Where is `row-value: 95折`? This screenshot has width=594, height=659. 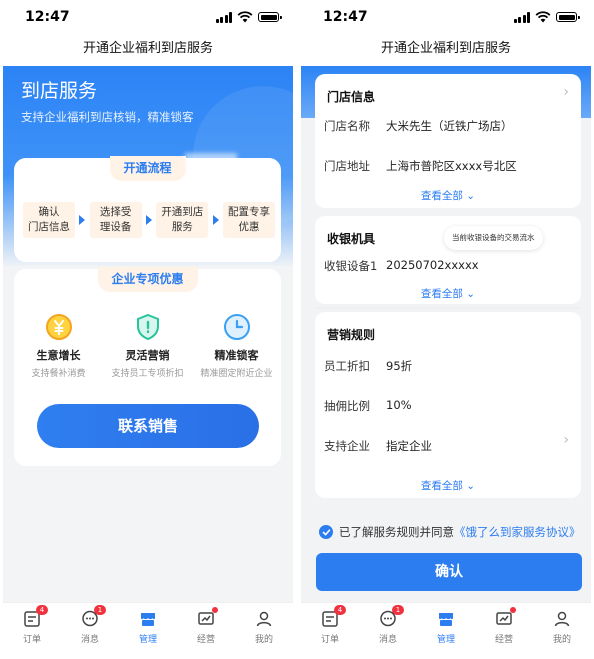 row-value: 95折 is located at coordinates (399, 366).